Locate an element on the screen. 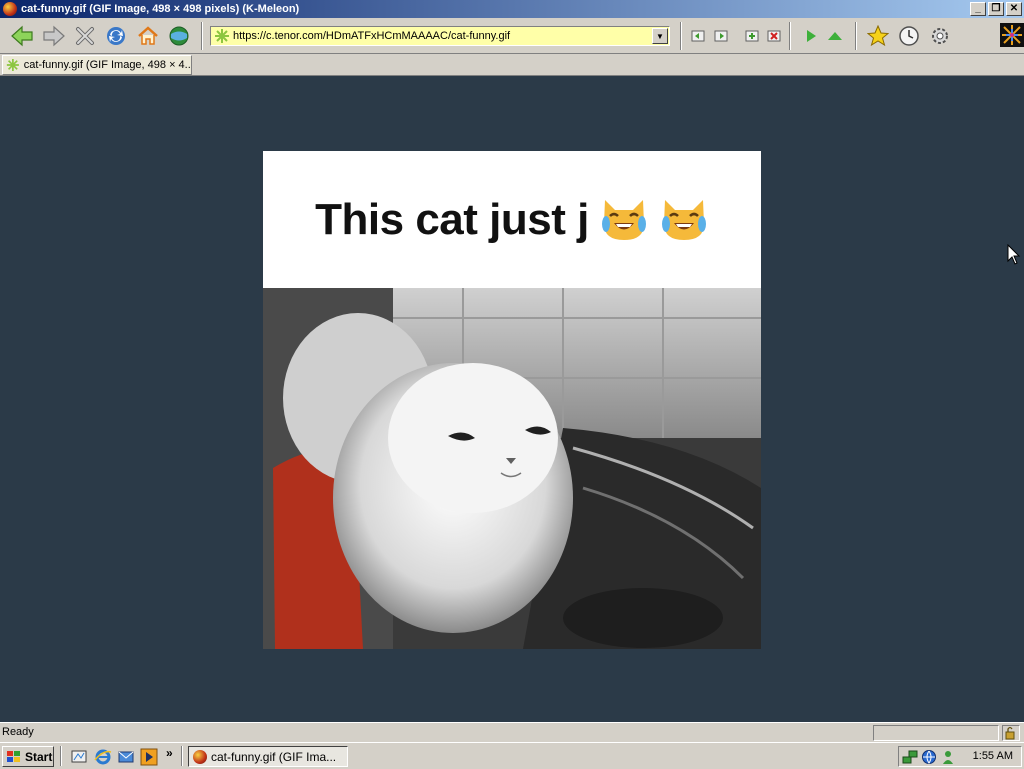 This screenshot has height=769, width=1024. start-button: Start is located at coordinates (28, 756).